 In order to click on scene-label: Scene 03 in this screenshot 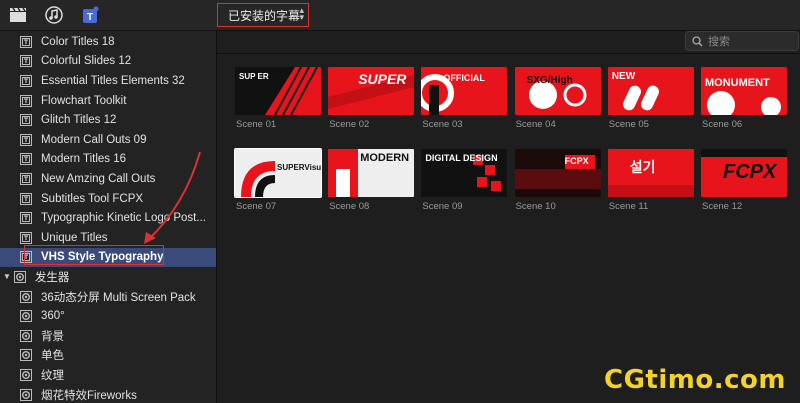, I will do `click(442, 124)`.